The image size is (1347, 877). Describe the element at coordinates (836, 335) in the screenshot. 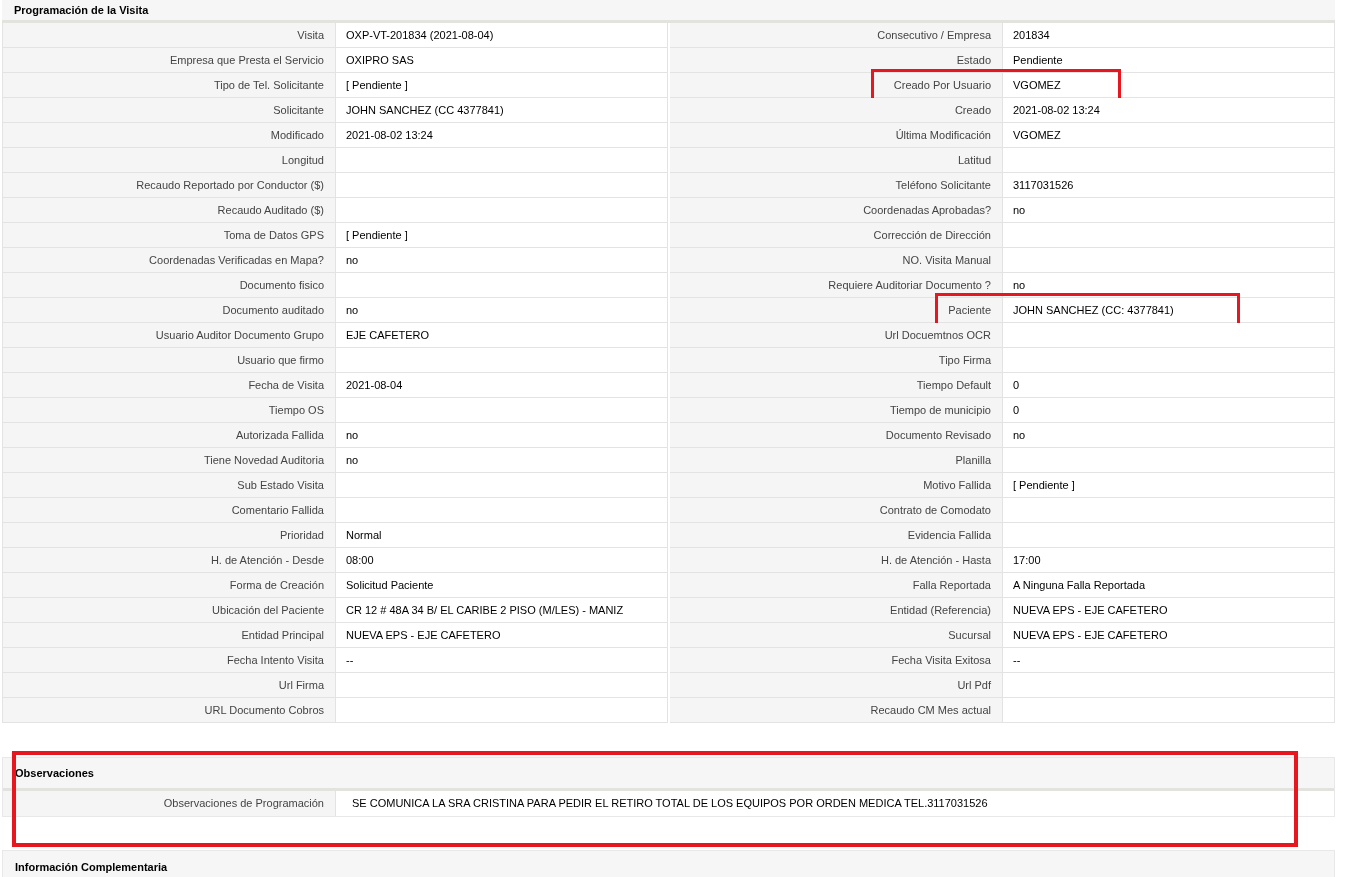

I see `field-label: Url Docuemtnos OCR` at that location.